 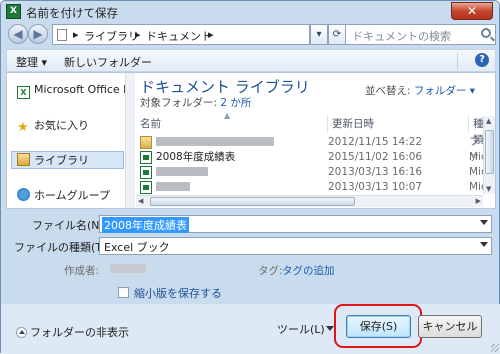 I want to click on file-list-horizontal-scrollbar: ◀ ▶, so click(x=309, y=201).